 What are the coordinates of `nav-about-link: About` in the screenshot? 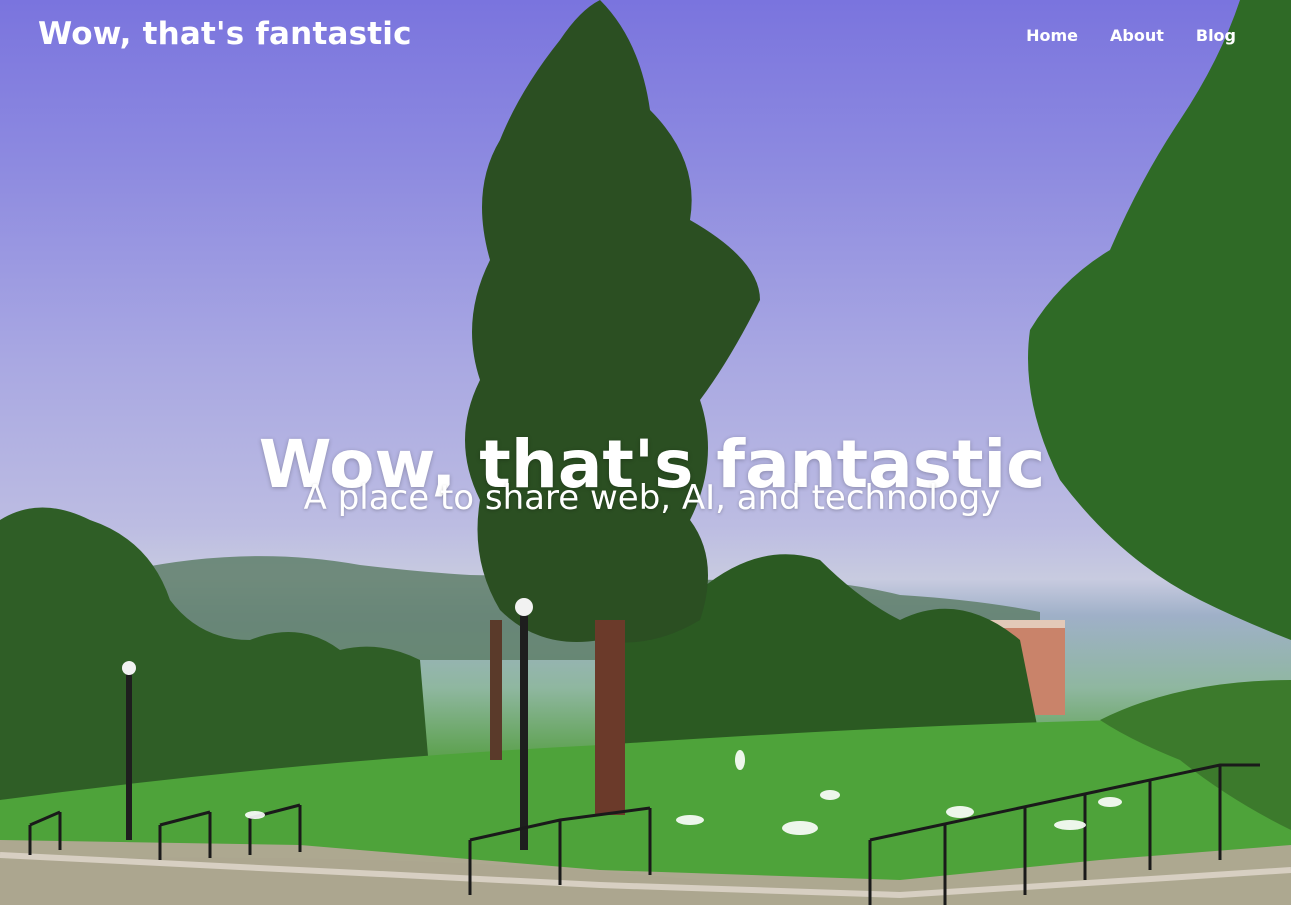 It's located at (1137, 35).